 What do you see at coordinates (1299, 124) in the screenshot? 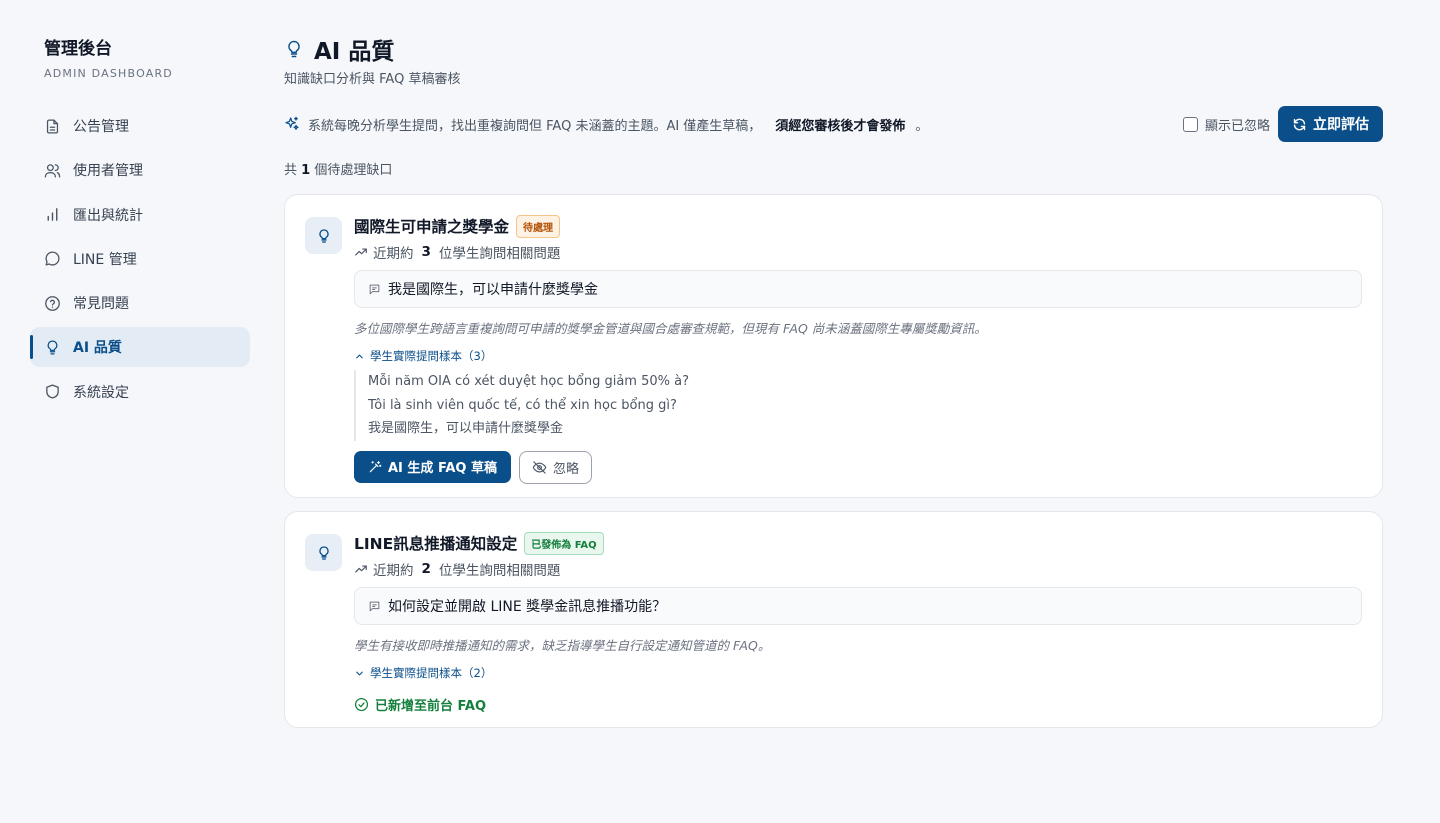
I see `refresh-icon` at bounding box center [1299, 124].